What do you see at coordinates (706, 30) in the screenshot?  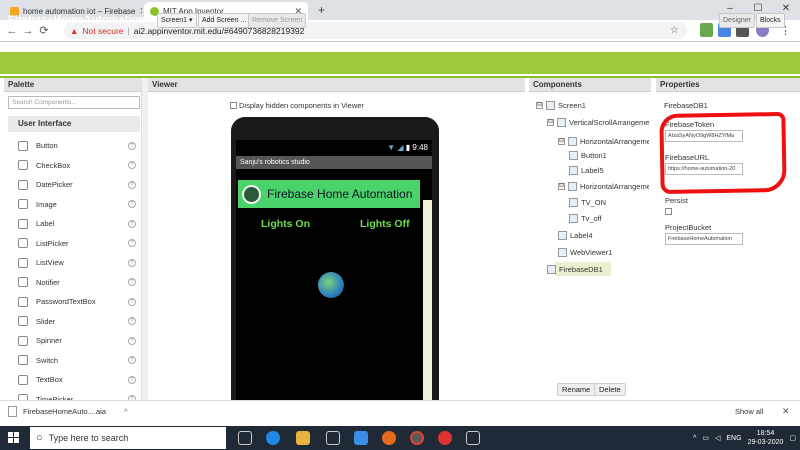 I see `extension-icon` at bounding box center [706, 30].